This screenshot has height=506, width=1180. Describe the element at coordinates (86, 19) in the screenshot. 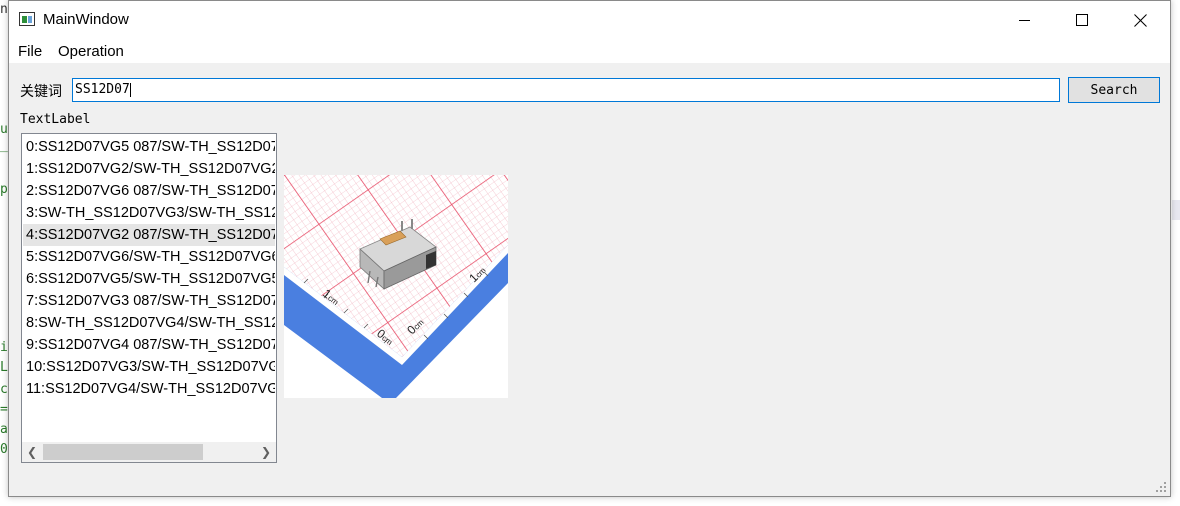

I see `window-title: MainWindow` at that location.